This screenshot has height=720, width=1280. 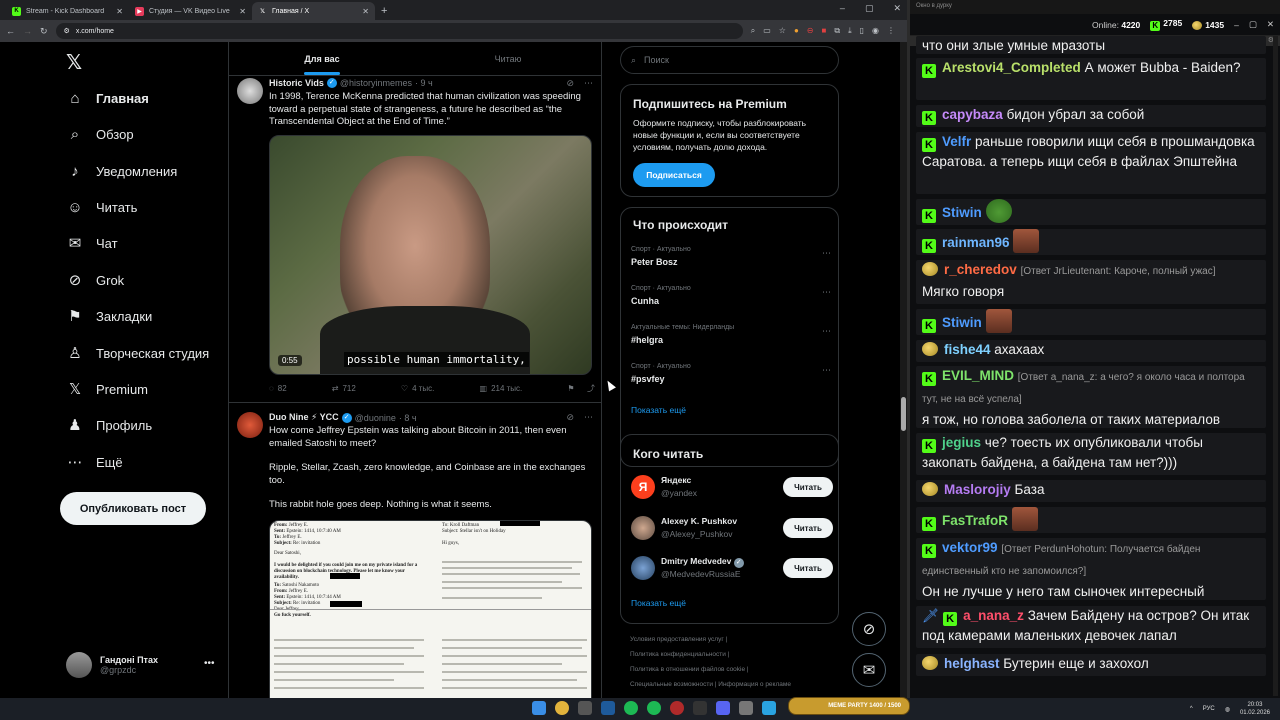 I want to click on opera-icon, so click(x=677, y=708).